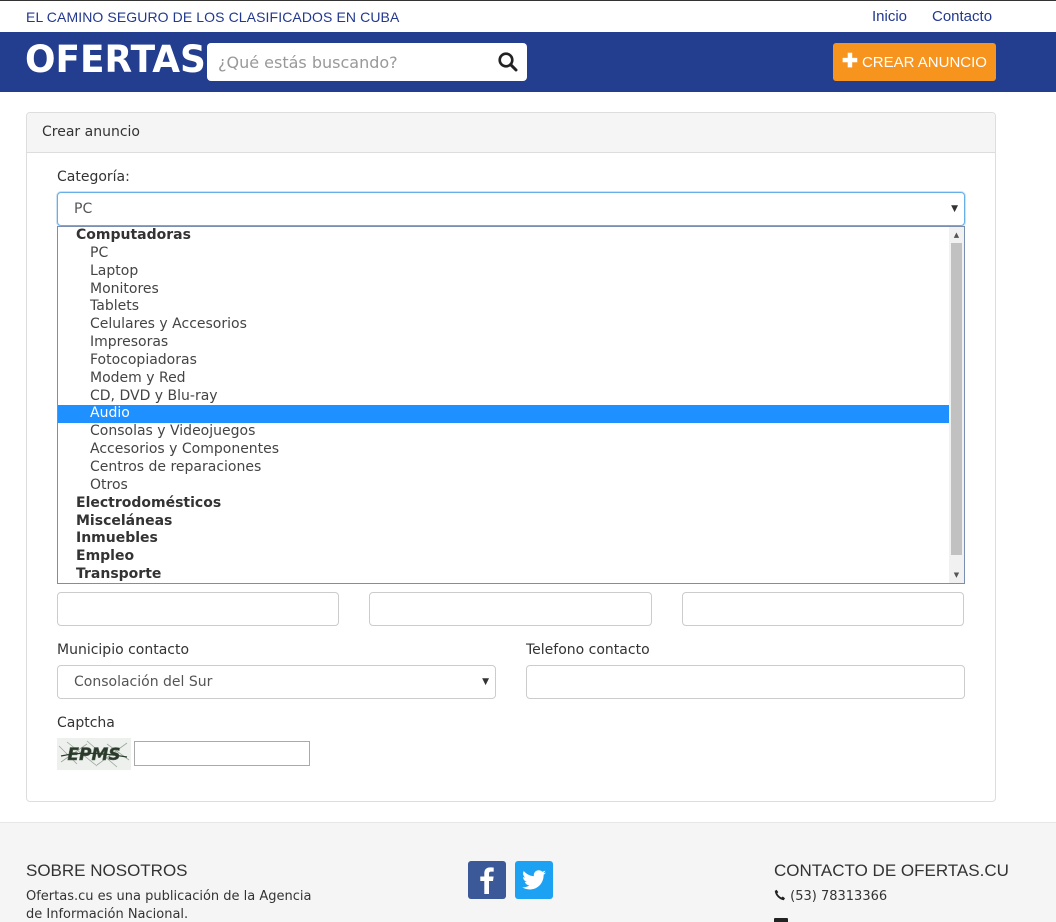  Describe the element at coordinates (91, 132) in the screenshot. I see `panel-title: Crear anuncio` at that location.